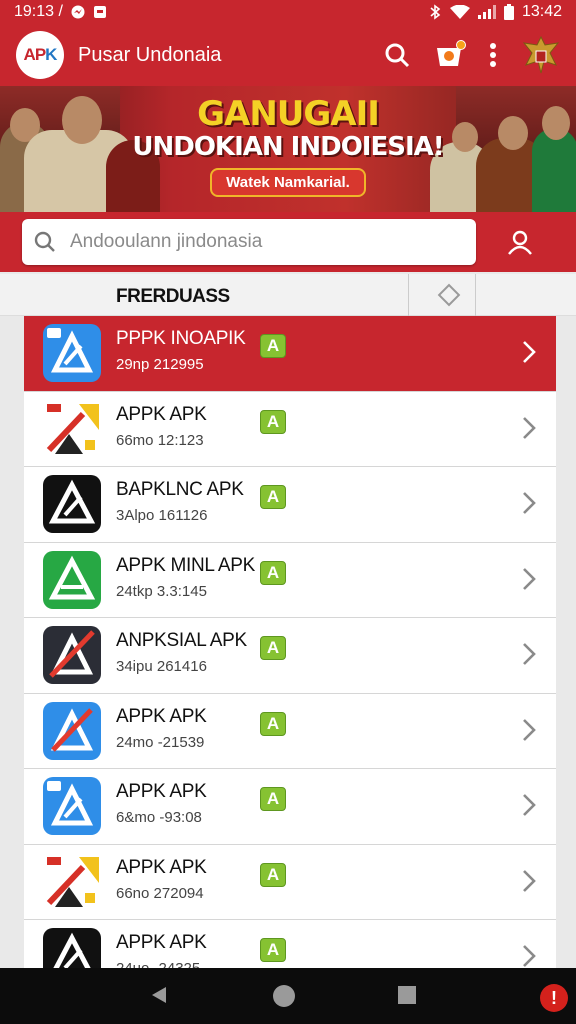 The image size is (576, 1024). I want to click on app-meta: 24tkp 3.3:145, so click(161, 591).